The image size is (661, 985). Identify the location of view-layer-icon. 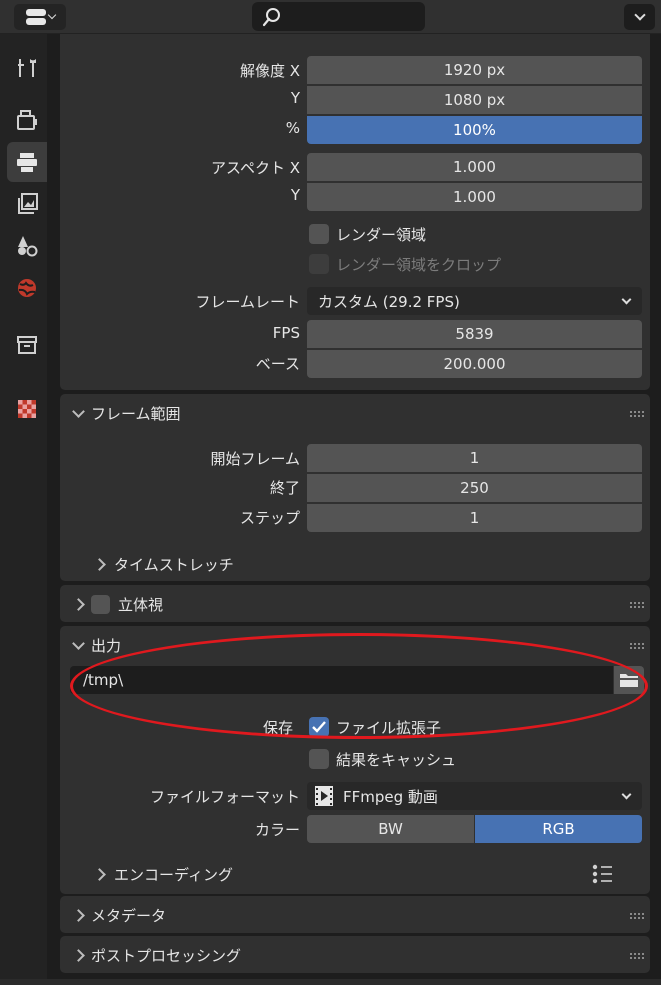
(28, 203).